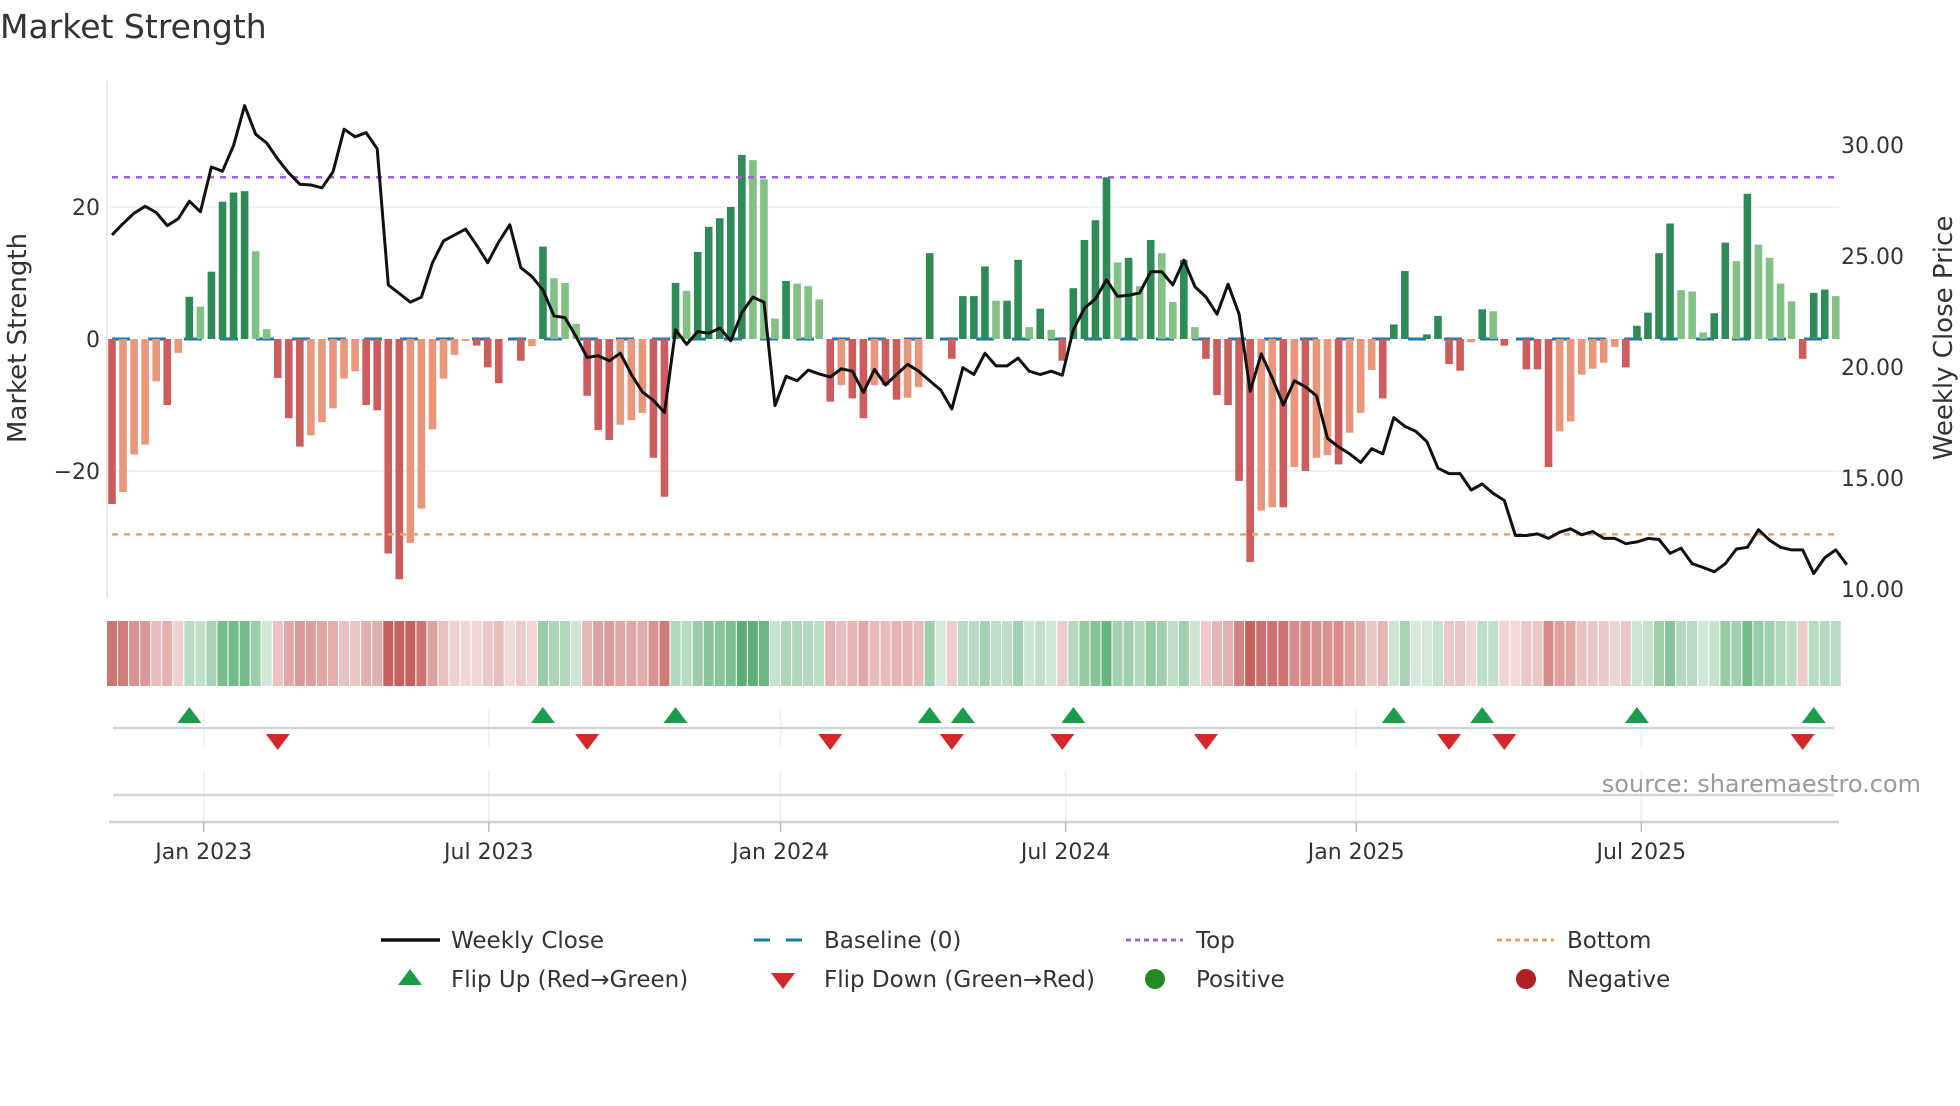 This screenshot has height=1106, width=1960. I want to click on triangle-down-icon, so click(783, 981).